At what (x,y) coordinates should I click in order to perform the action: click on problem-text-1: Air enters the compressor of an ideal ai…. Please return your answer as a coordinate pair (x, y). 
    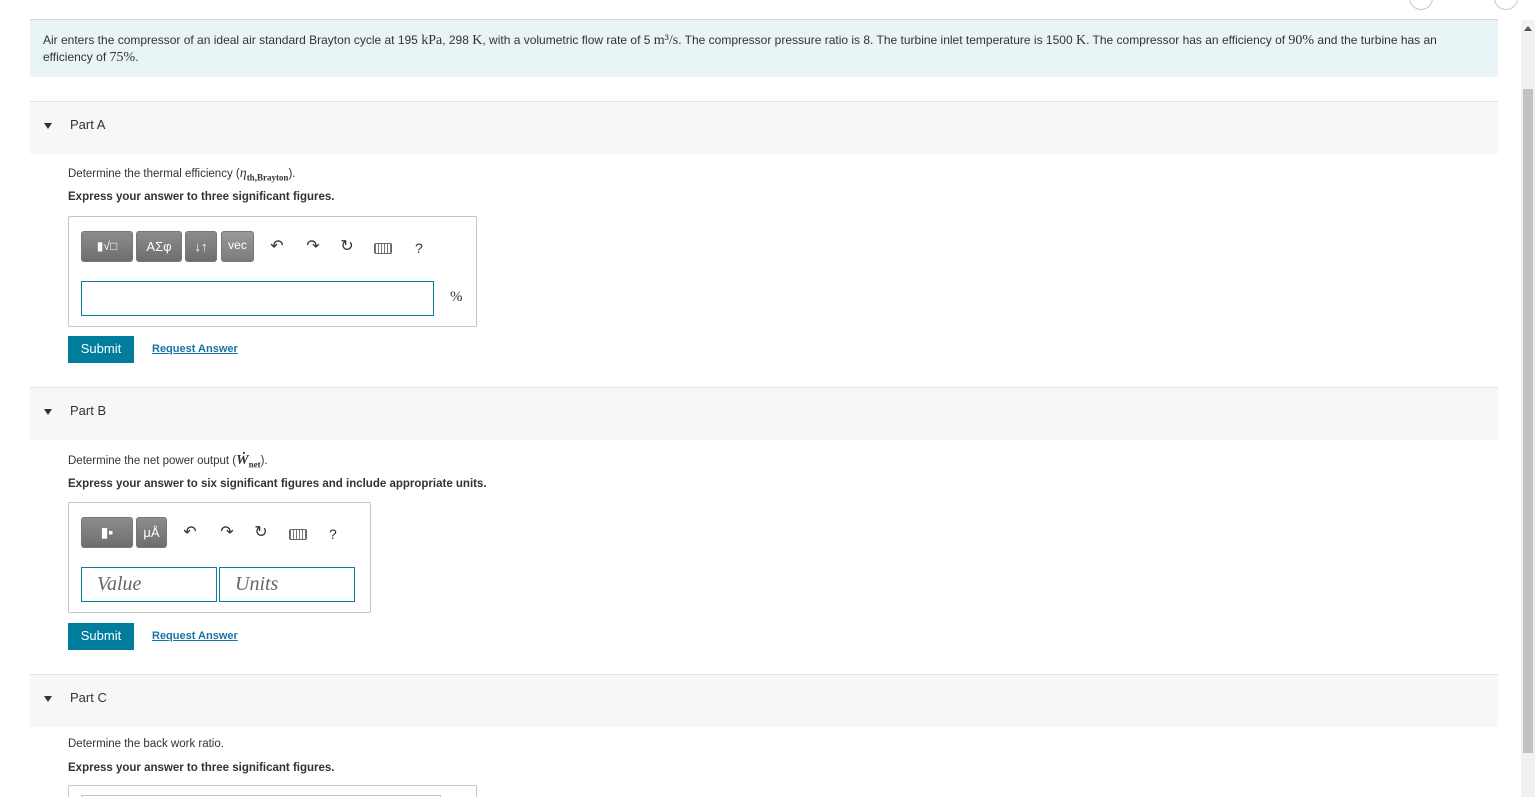
    Looking at the image, I should click on (232, 40).